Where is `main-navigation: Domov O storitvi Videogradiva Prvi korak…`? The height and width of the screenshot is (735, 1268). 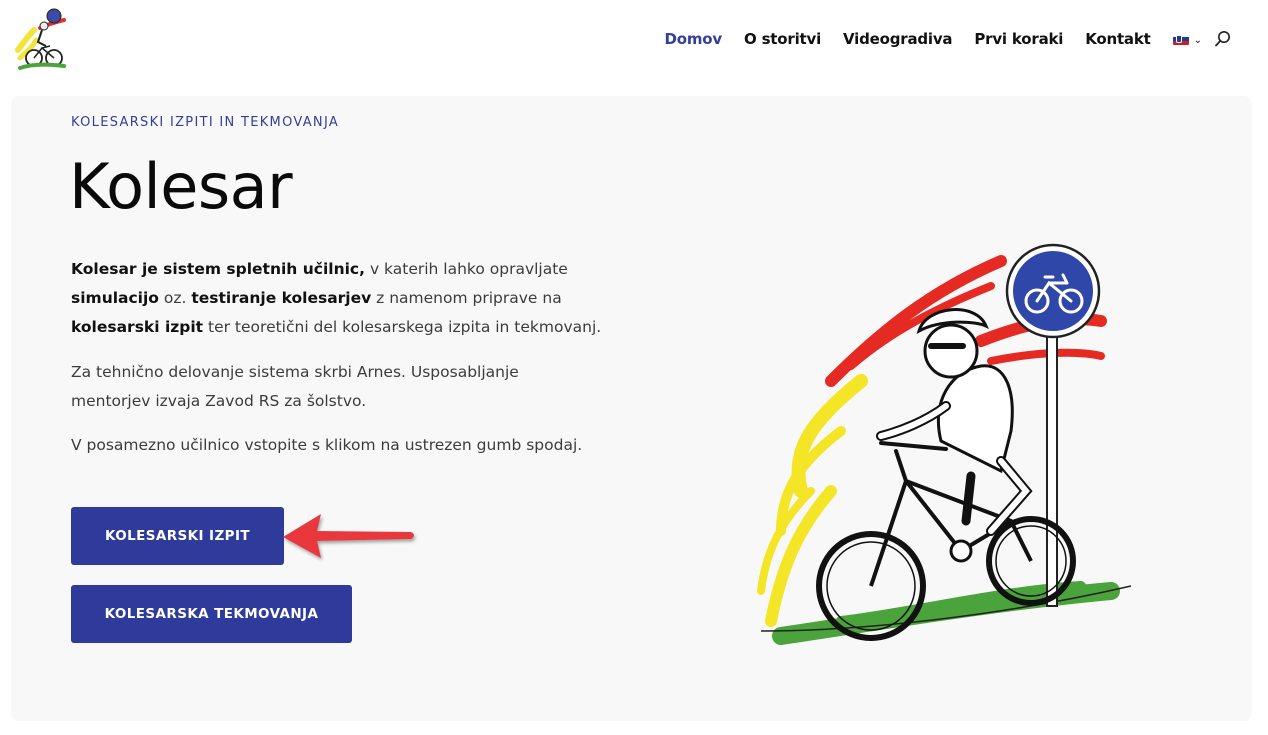
main-navigation: Domov O storitvi Videogradiva Prvi korak… is located at coordinates (948, 39).